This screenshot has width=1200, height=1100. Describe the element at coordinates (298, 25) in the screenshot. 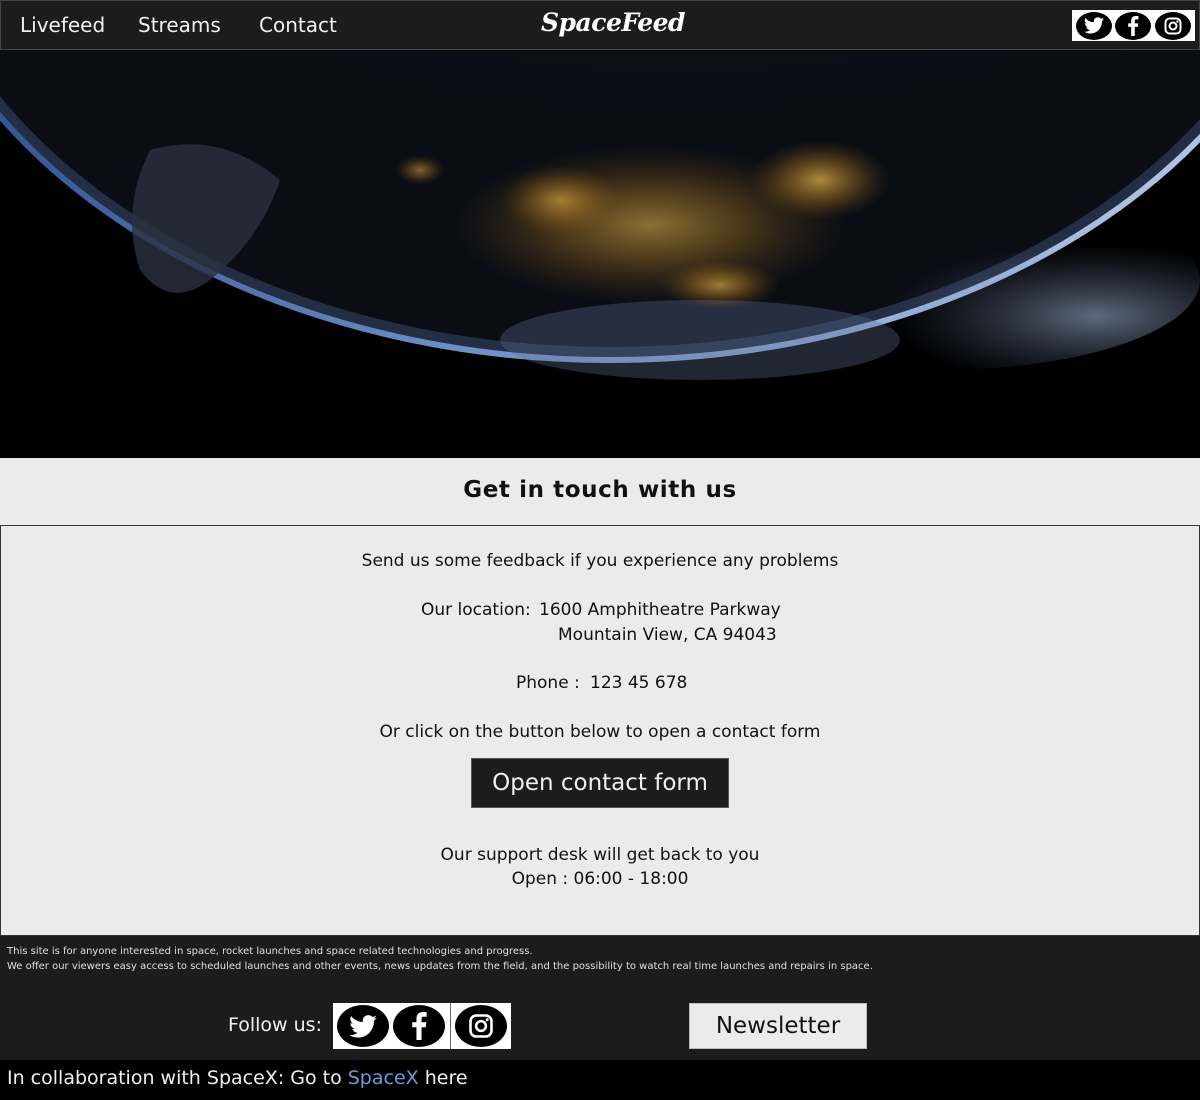

I see `nav-link-contact: Contact` at that location.